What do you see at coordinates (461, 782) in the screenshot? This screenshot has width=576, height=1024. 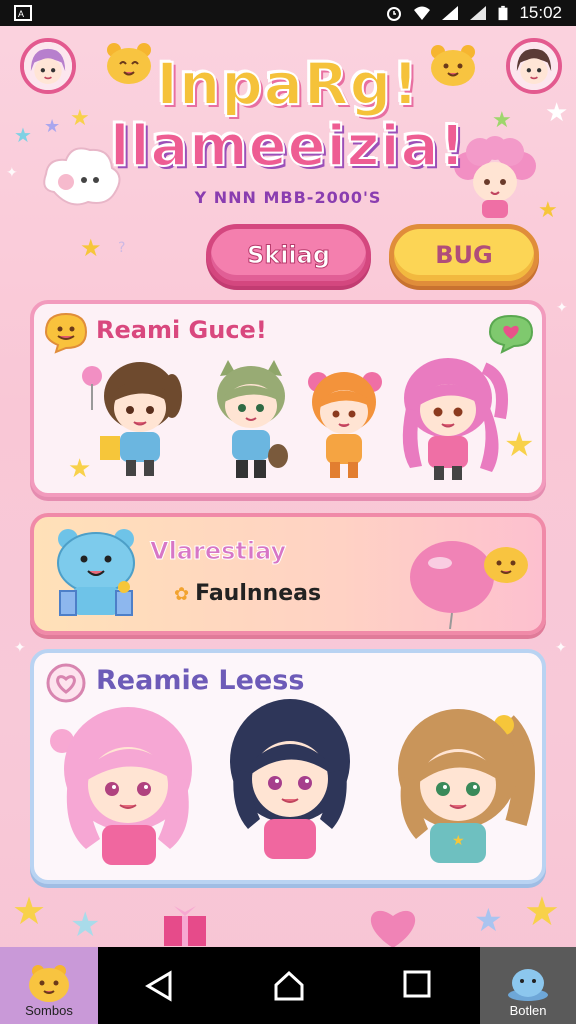 I see `character-brown-ponytail-girl: ★` at bounding box center [461, 782].